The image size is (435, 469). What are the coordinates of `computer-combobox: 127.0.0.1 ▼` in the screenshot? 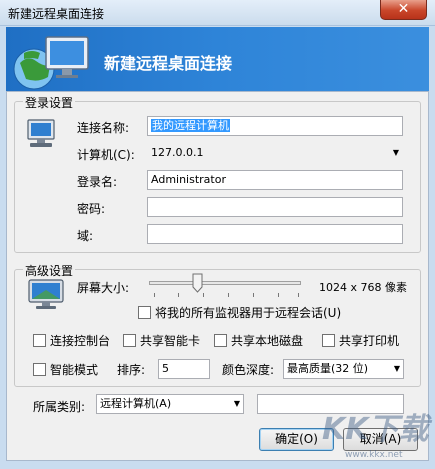 It's located at (275, 153).